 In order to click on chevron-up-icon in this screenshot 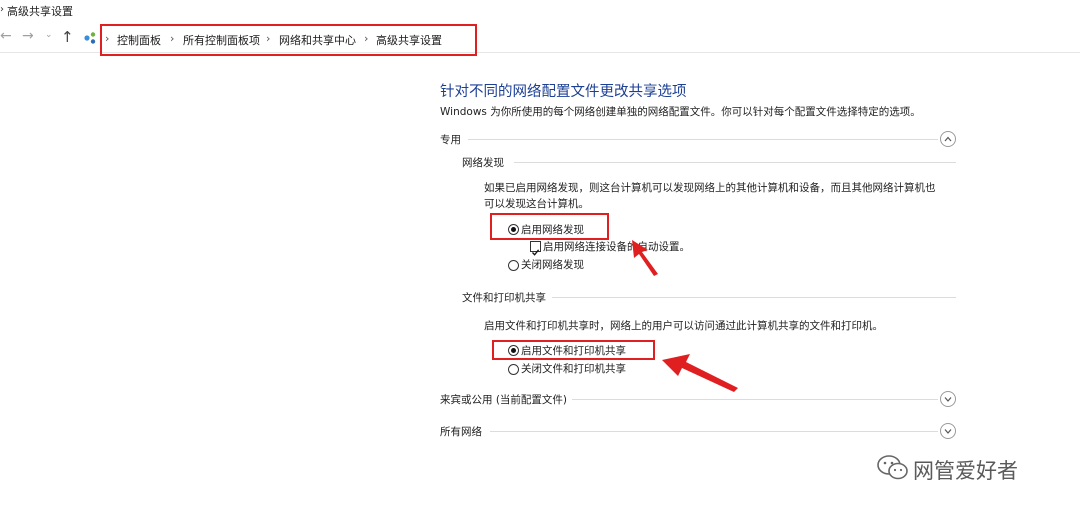, I will do `click(948, 139)`.